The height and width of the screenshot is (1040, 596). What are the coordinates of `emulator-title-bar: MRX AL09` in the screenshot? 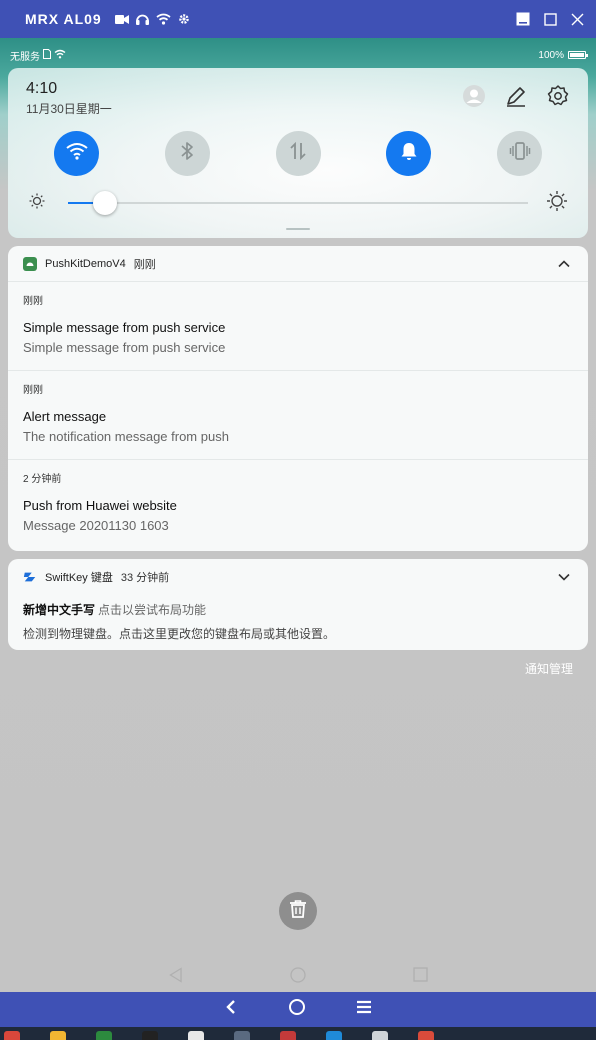 It's located at (298, 19).